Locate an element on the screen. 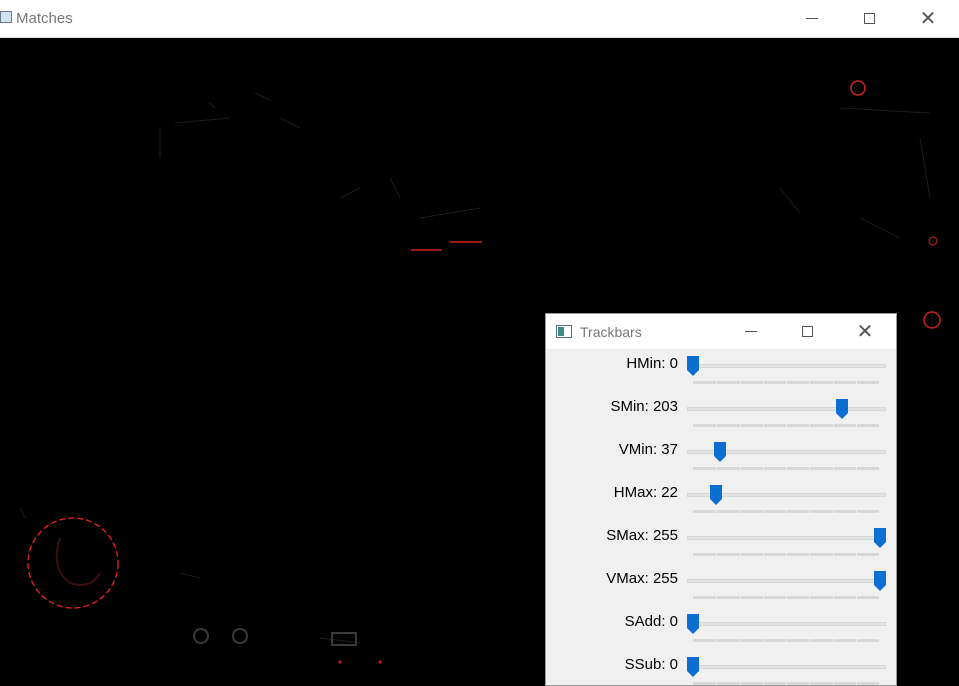 Image resolution: width=959 pixels, height=686 pixels. trackbar-label: SMax: 255 is located at coordinates (642, 535).